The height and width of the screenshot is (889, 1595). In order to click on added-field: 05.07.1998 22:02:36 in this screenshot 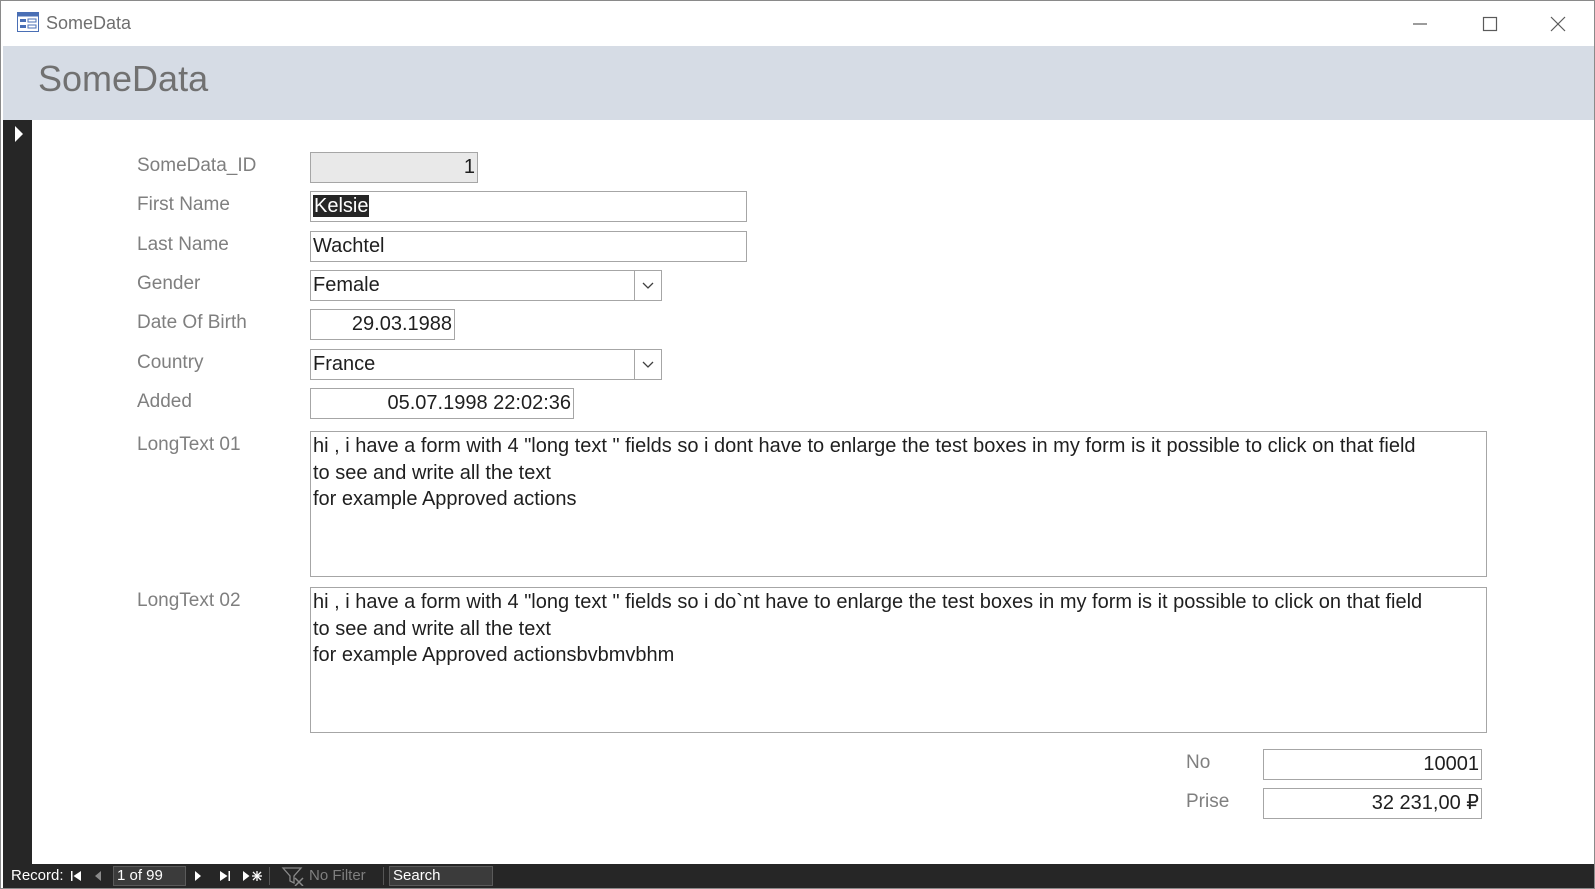, I will do `click(442, 403)`.